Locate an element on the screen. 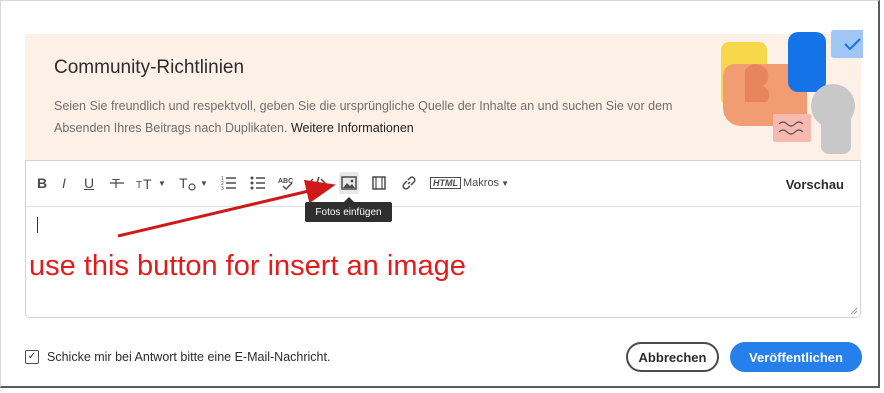  spellcheck-icon: ABC is located at coordinates (285, 184).